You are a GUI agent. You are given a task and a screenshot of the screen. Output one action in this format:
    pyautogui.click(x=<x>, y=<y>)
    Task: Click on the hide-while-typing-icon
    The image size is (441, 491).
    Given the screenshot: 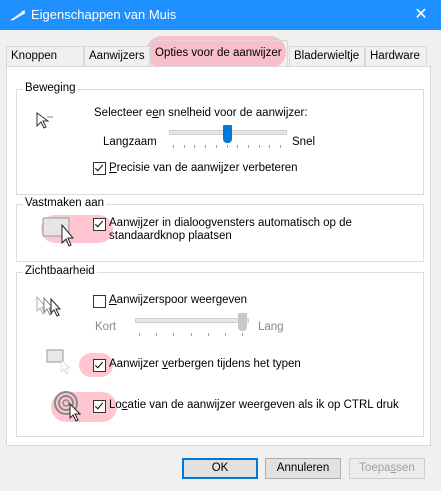 What is the action you would take?
    pyautogui.click(x=59, y=362)
    